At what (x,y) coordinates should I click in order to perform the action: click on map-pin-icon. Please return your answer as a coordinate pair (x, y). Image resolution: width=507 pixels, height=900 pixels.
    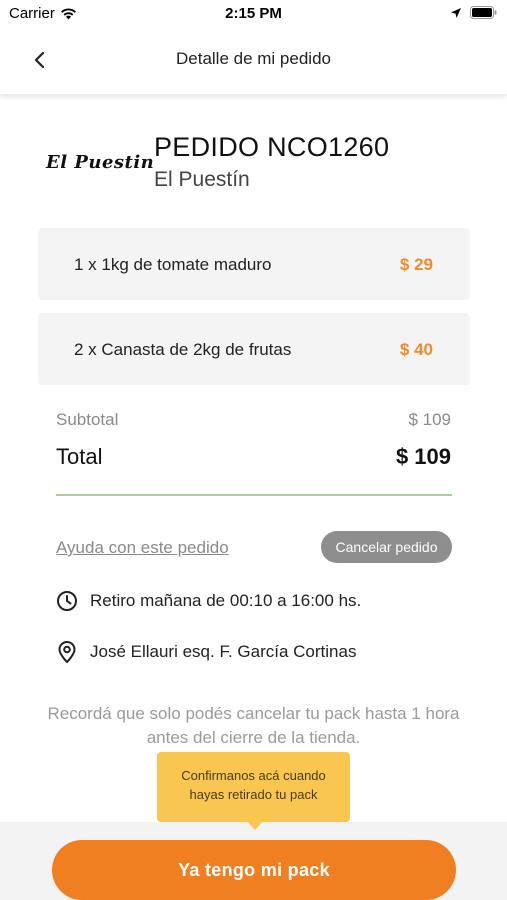
    Looking at the image, I should click on (67, 652).